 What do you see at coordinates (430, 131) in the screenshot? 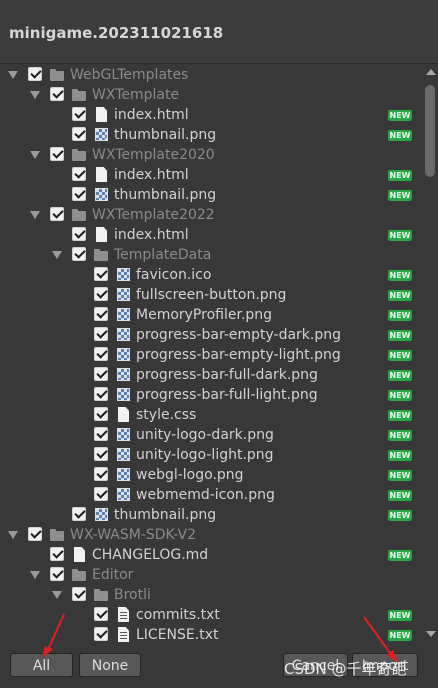
I see `scrollbar-thumb` at bounding box center [430, 131].